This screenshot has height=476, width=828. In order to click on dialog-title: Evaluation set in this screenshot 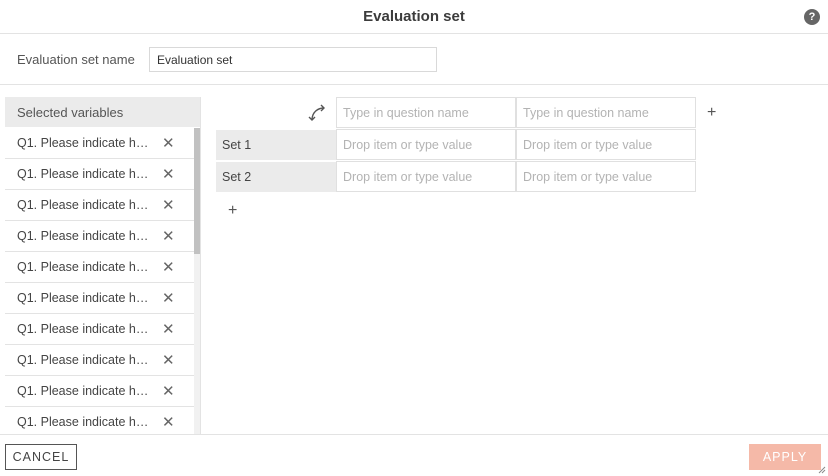, I will do `click(414, 16)`.